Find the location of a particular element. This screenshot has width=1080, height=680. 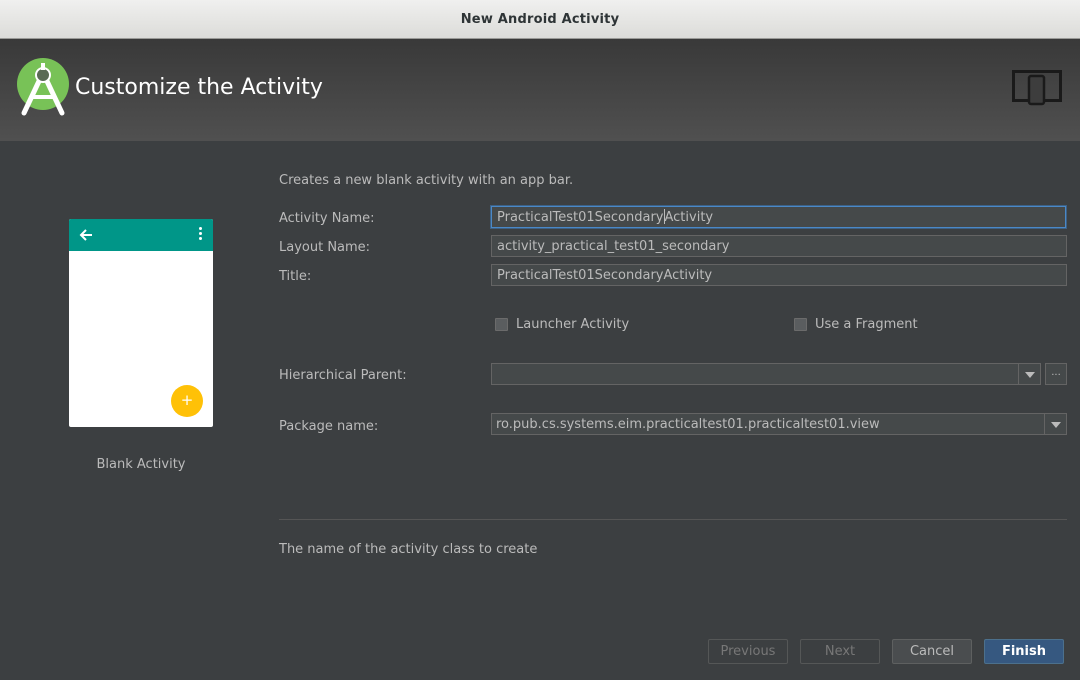

page-title: Customize the Activity is located at coordinates (199, 87).